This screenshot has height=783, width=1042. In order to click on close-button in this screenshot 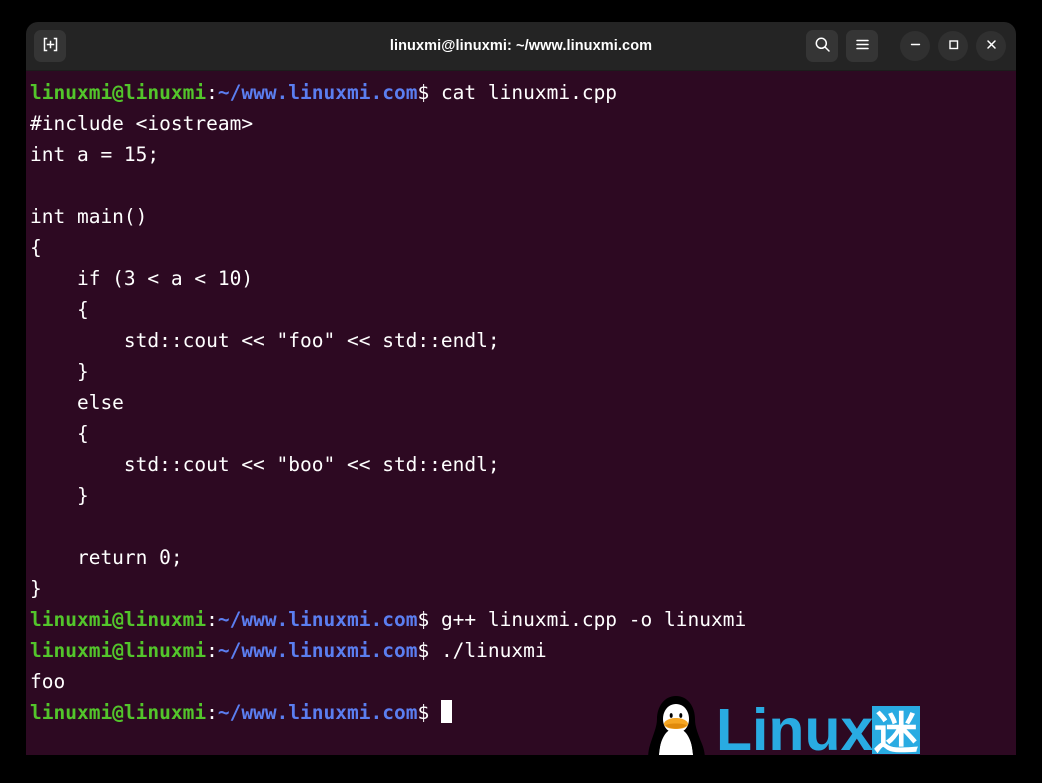, I will do `click(991, 46)`.